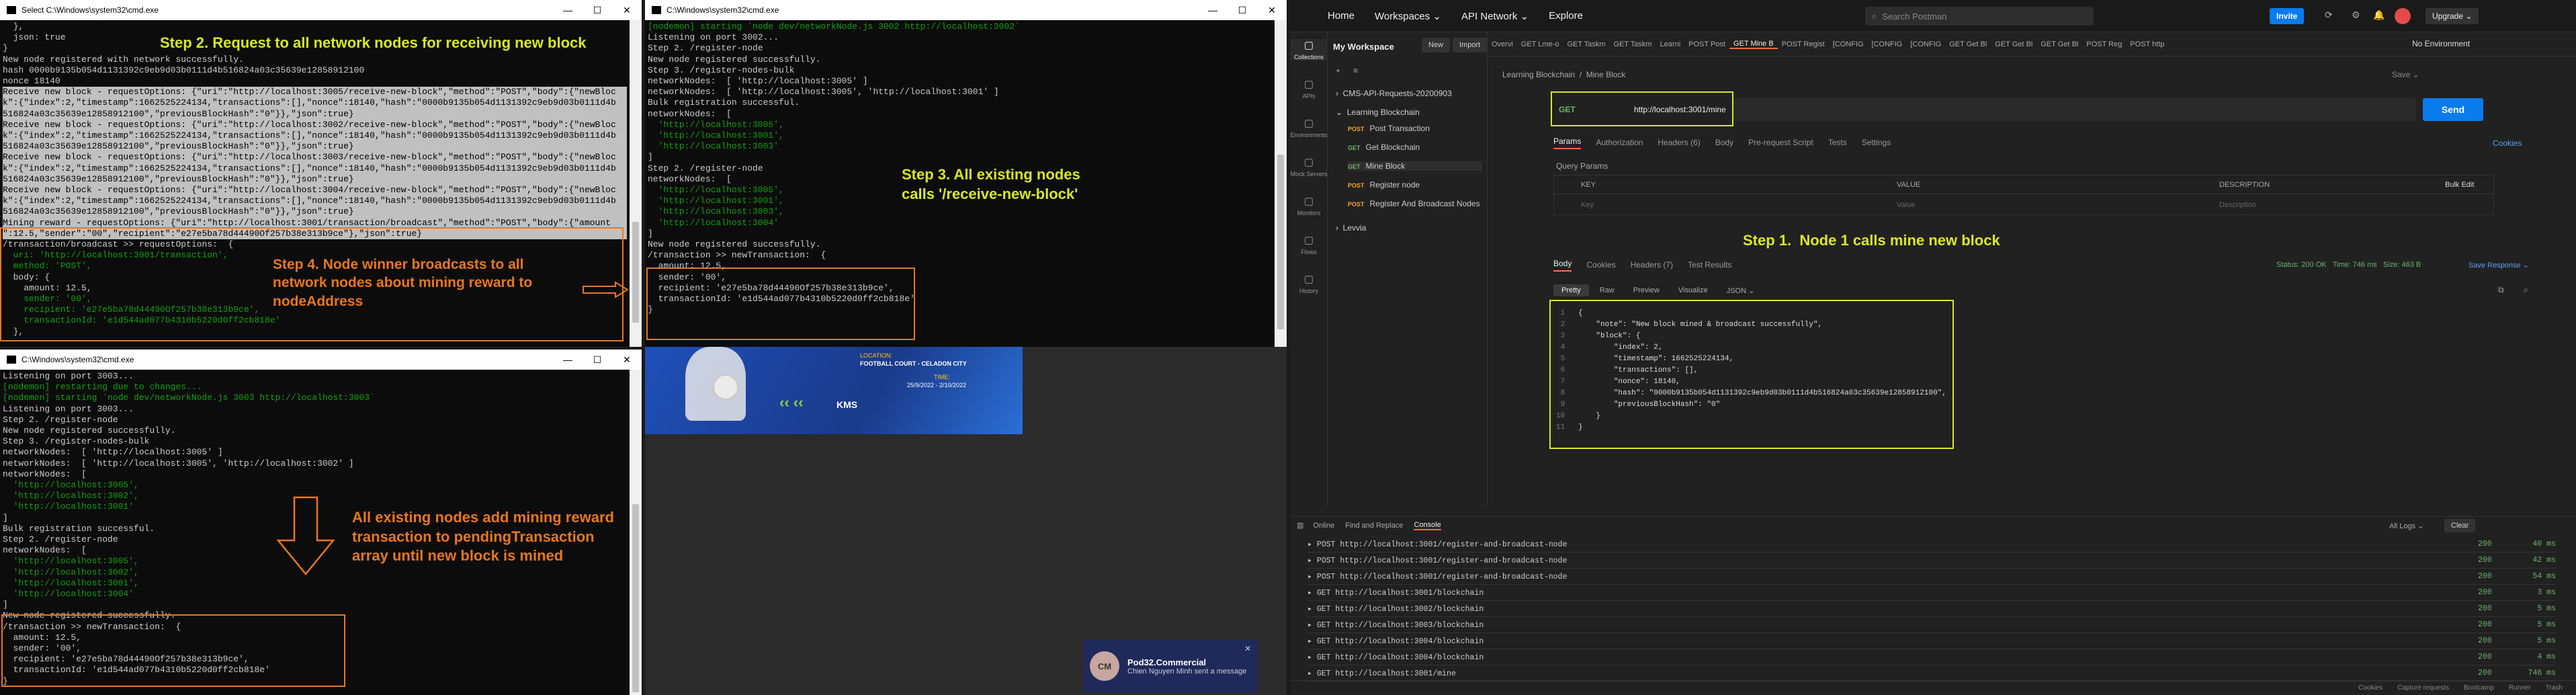 The height and width of the screenshot is (695, 2576). Describe the element at coordinates (1780, 142) in the screenshot. I see `tab-pre-request-script: Pre-request Script` at that location.